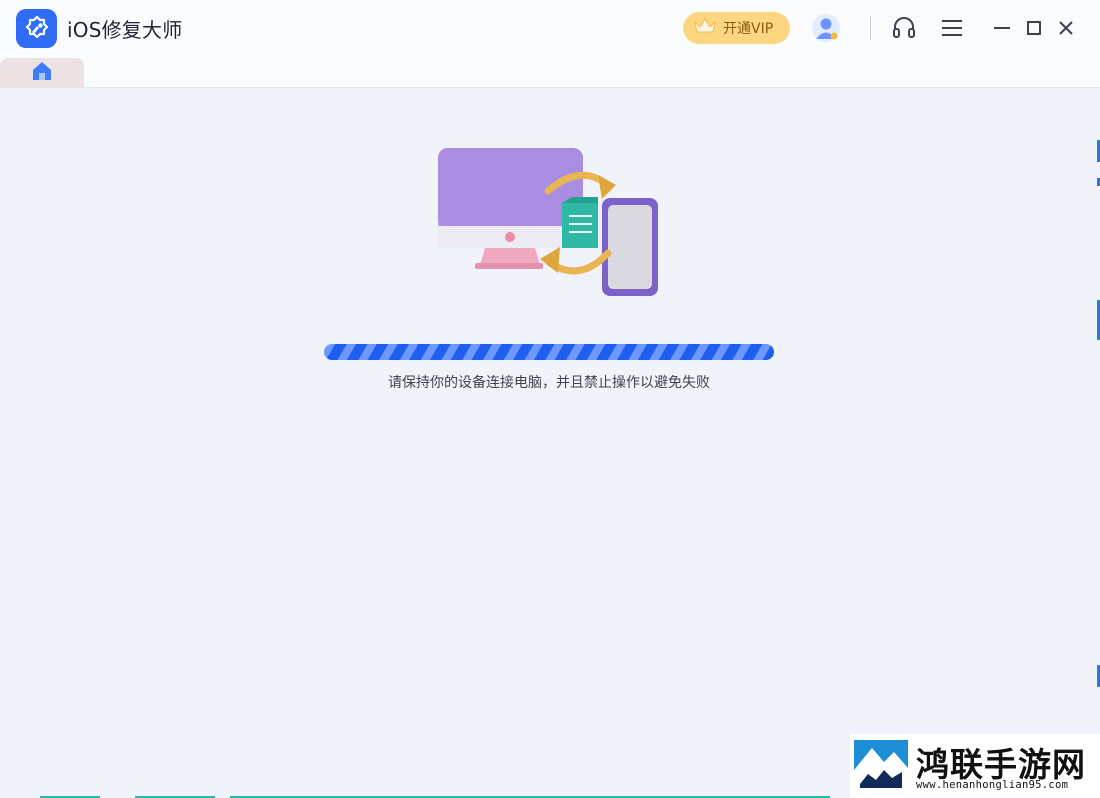  What do you see at coordinates (549, 383) in the screenshot?
I see `status-text: 请保持你的设备连接电脑，并且禁止操作以避免失败` at bounding box center [549, 383].